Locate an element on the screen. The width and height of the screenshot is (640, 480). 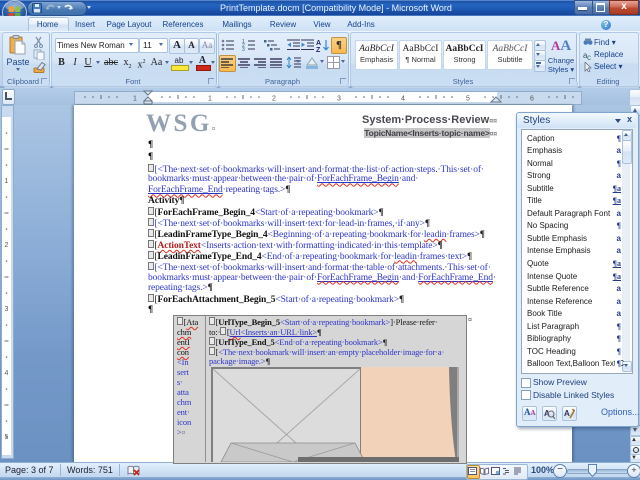
svg-text: 6 is located at coordinates (532, 99).